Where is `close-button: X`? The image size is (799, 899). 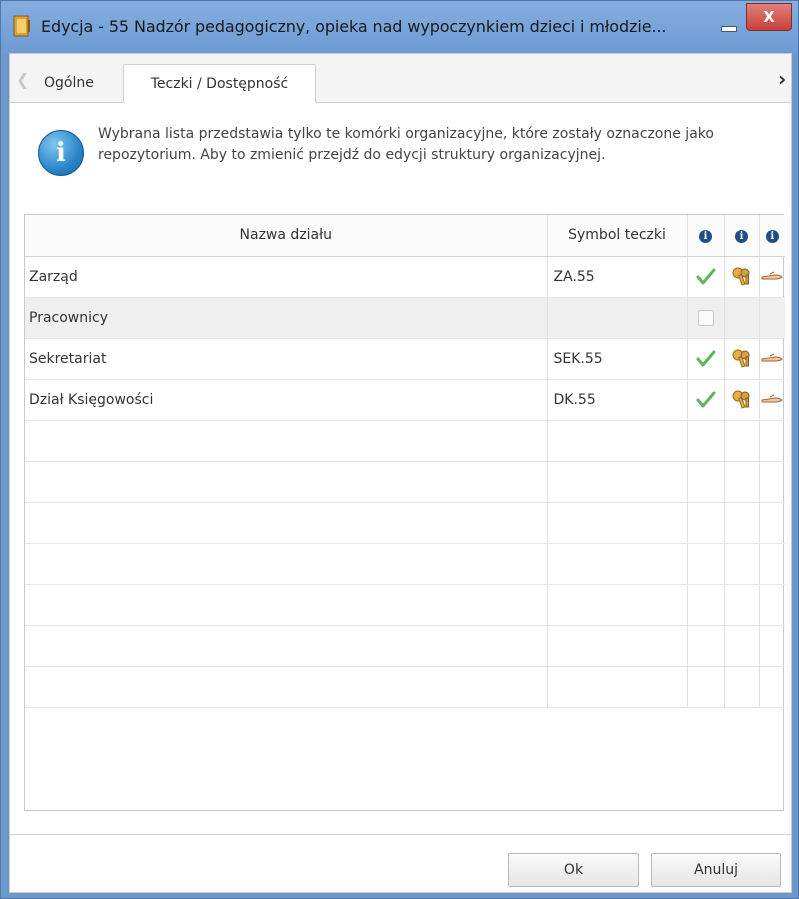 close-button: X is located at coordinates (769, 17).